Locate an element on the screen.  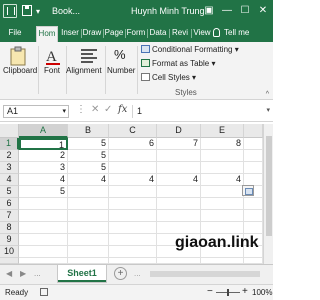
tab-file: File is located at coordinates (15, 34).